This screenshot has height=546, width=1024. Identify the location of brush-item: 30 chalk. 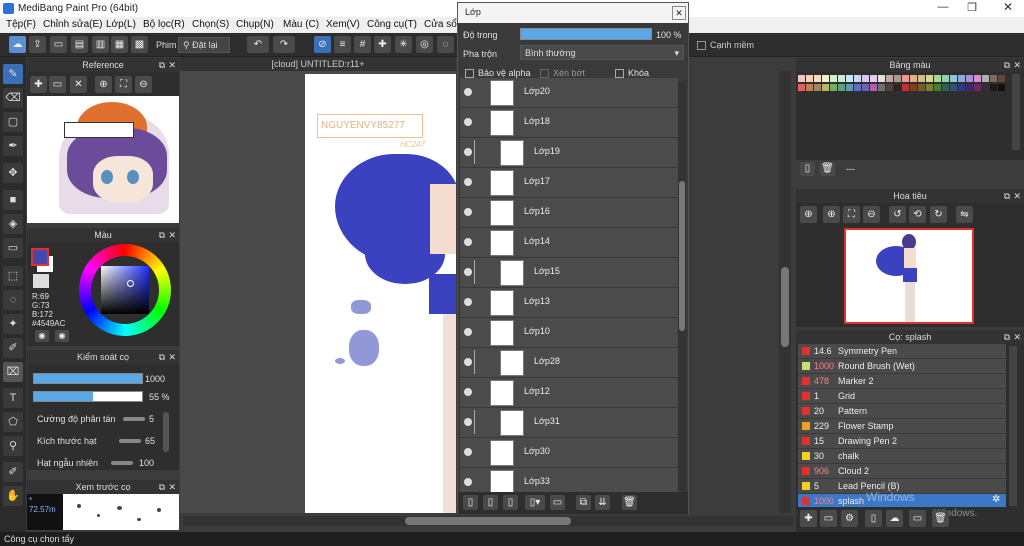
(902, 456).